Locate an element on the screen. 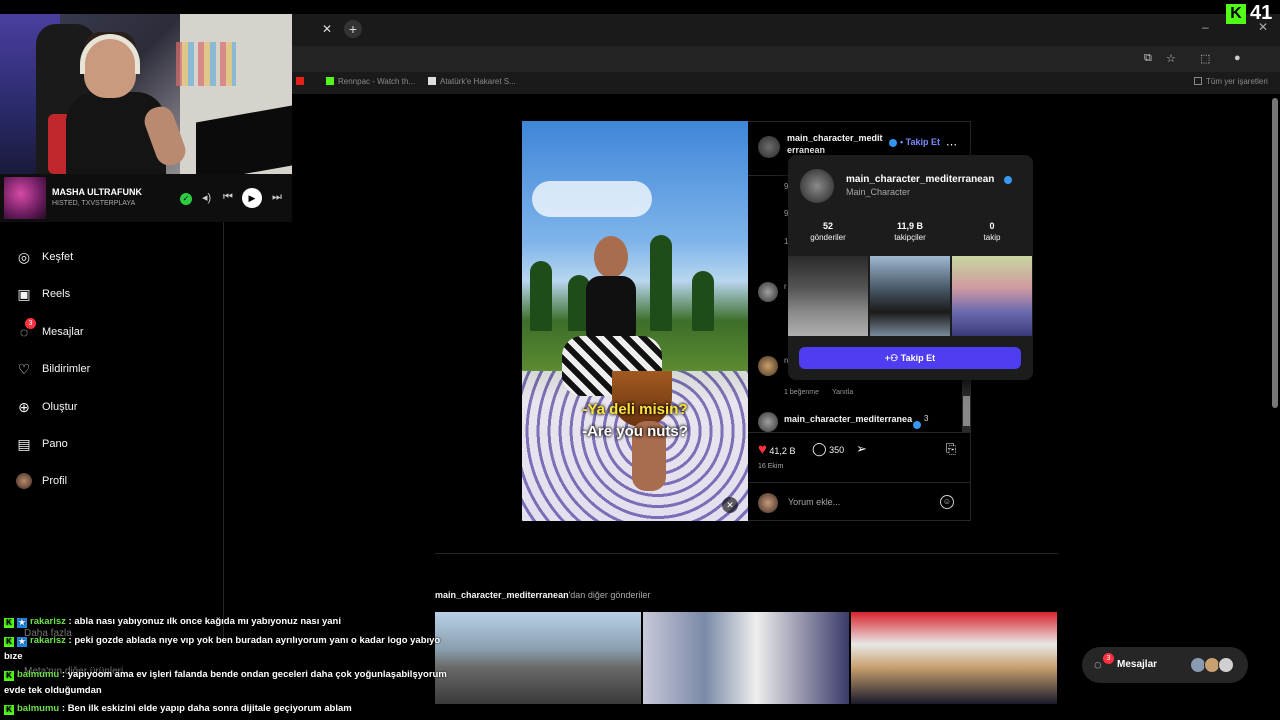 The height and width of the screenshot is (720, 1280). add-user-icon: +⚇ is located at coordinates (891, 358).